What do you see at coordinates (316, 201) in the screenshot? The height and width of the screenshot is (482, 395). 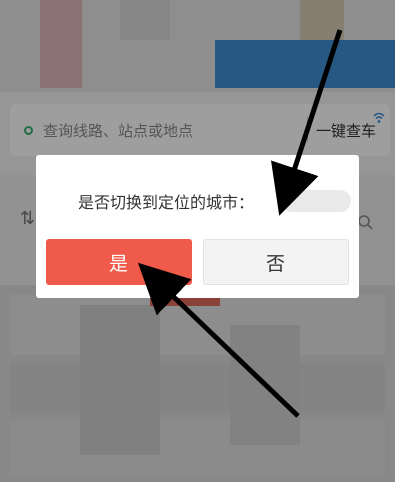 I see `redacted-city-name` at bounding box center [316, 201].